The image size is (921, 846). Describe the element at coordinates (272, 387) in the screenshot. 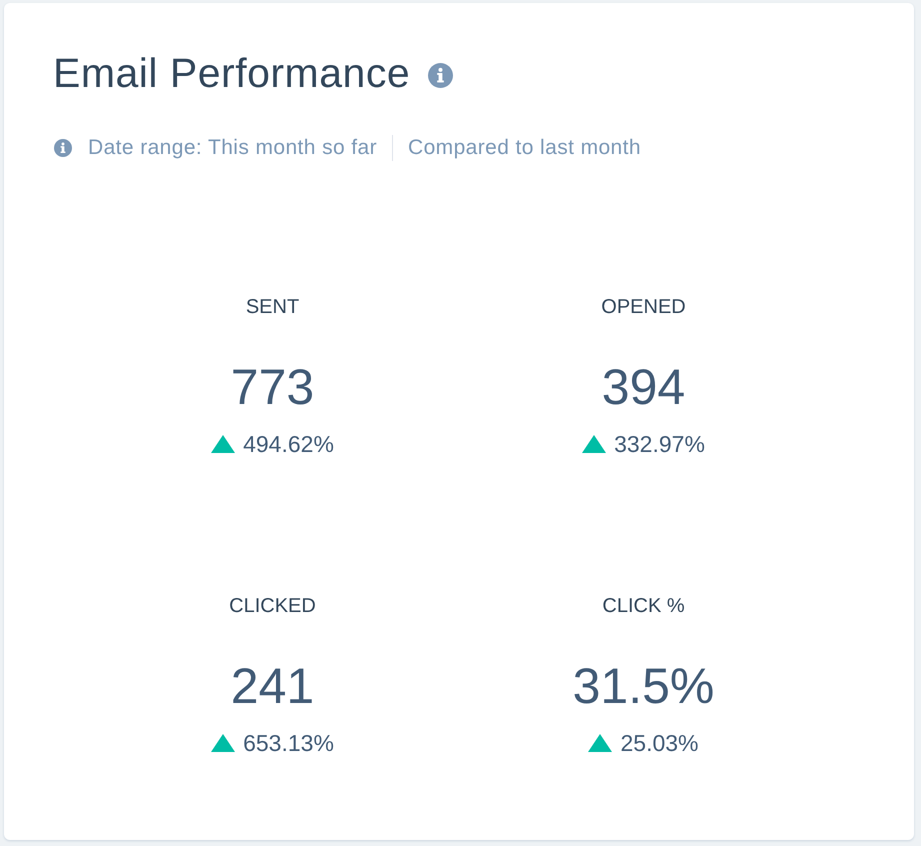

I see `stat-value: 773` at that location.